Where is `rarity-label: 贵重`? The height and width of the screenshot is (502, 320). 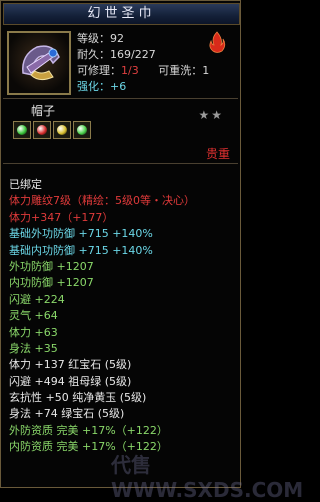 rarity-label: 贵重 is located at coordinates (217, 154).